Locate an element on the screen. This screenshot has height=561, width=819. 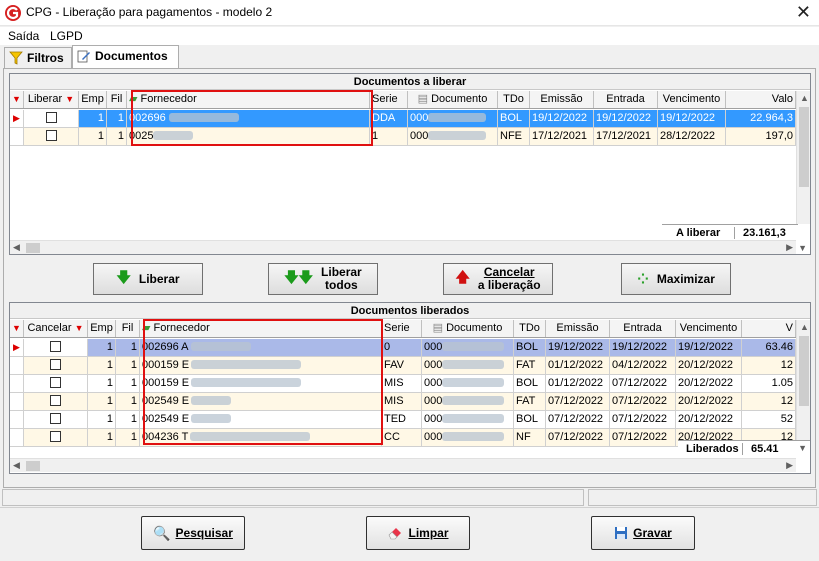
liberar-todos-button: 🡇🡇 Liberar todos is located at coordinates (323, 279).